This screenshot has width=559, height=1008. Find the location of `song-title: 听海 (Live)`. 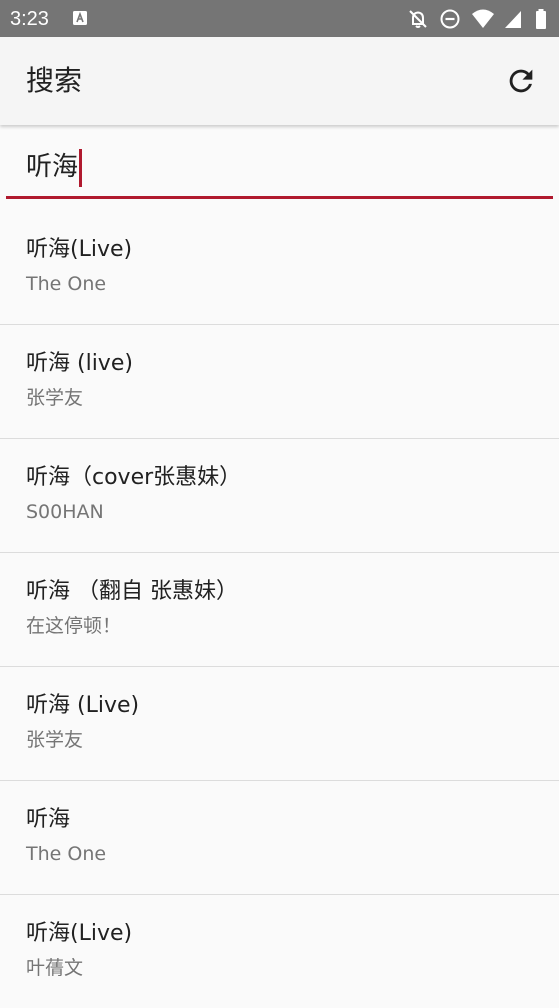

song-title: 听海 (Live) is located at coordinates (83, 705).